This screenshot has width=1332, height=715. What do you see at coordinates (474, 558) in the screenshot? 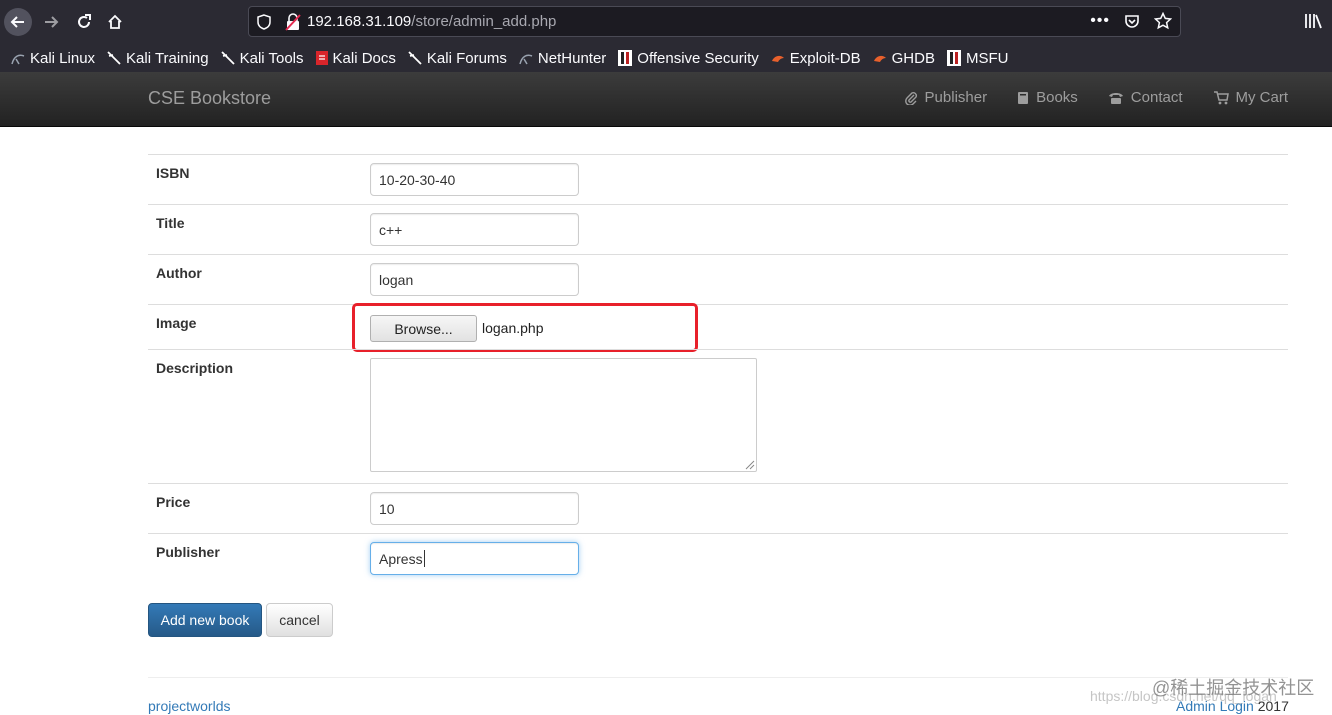
I see `publisher-input: Apress` at bounding box center [474, 558].